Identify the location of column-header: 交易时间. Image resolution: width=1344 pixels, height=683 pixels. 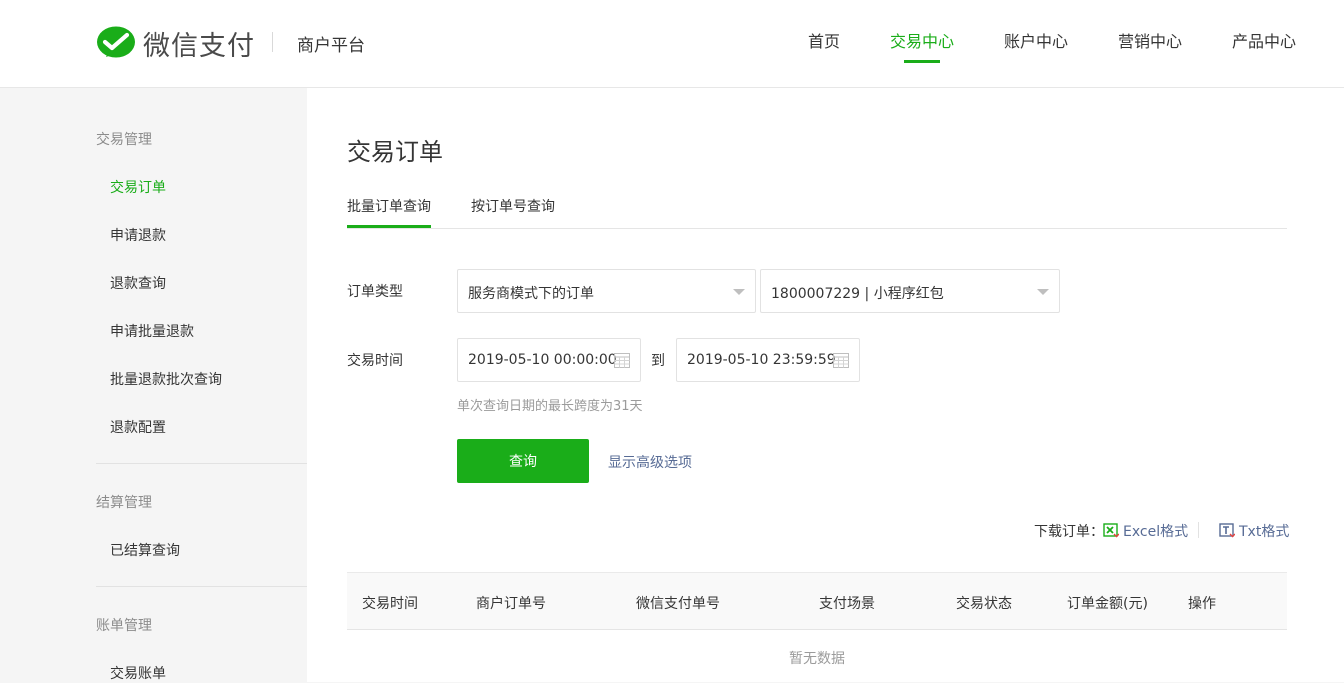
(390, 604).